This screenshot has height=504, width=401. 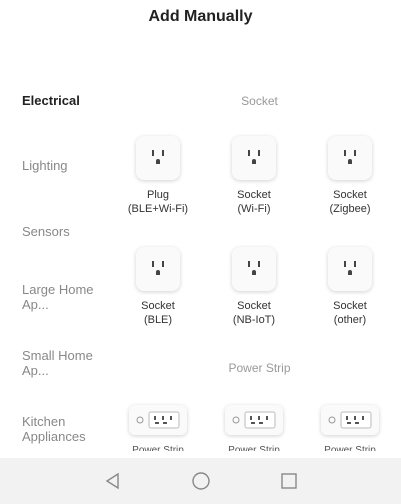 I want to click on page-title: Add Manually, so click(x=200, y=16).